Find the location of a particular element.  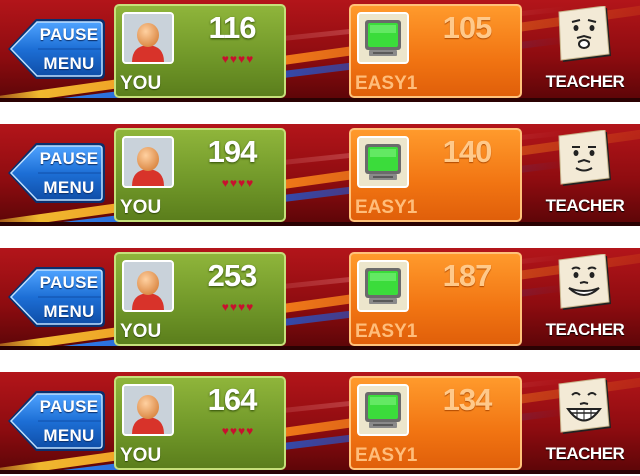

opponent-score: 134 is located at coordinates (467, 399).